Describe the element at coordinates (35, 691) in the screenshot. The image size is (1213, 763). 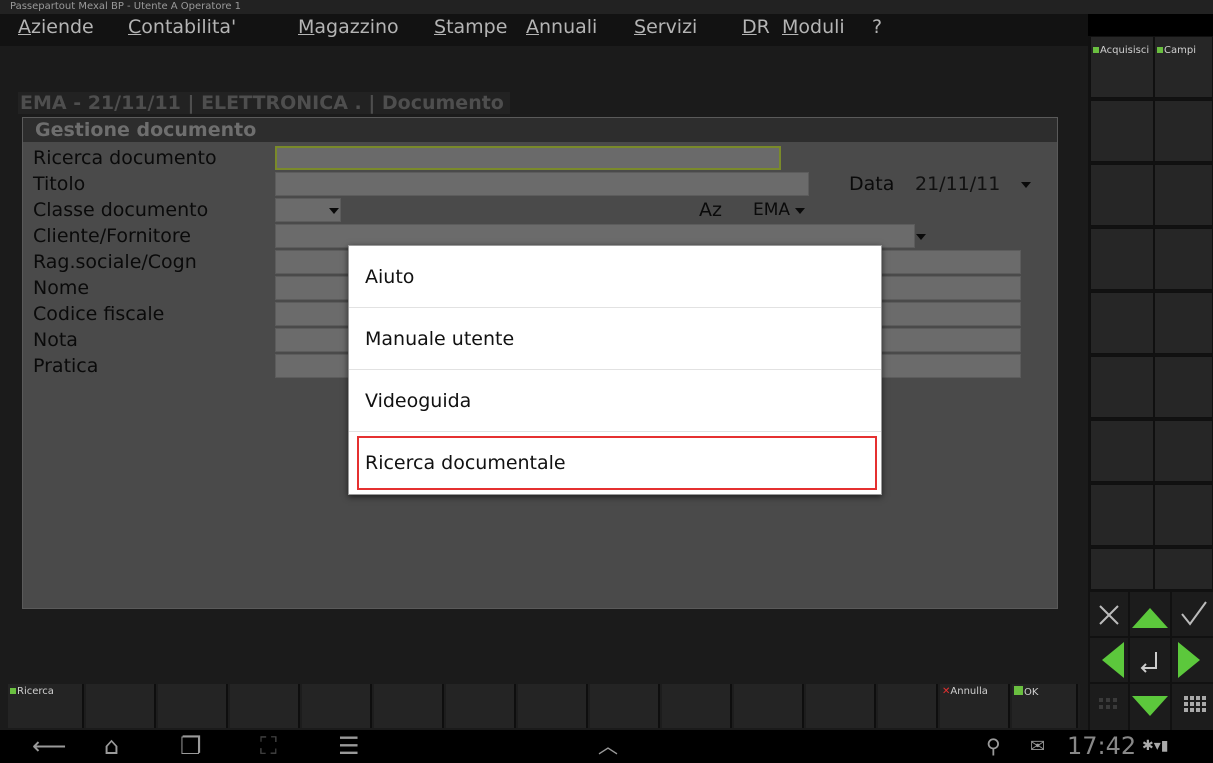
I see `fkey-ricerca-label: Ricerca` at that location.